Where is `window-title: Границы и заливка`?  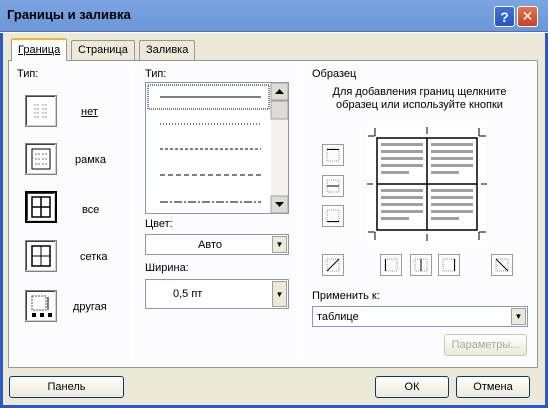
window-title: Границы и заливка is located at coordinates (69, 14).